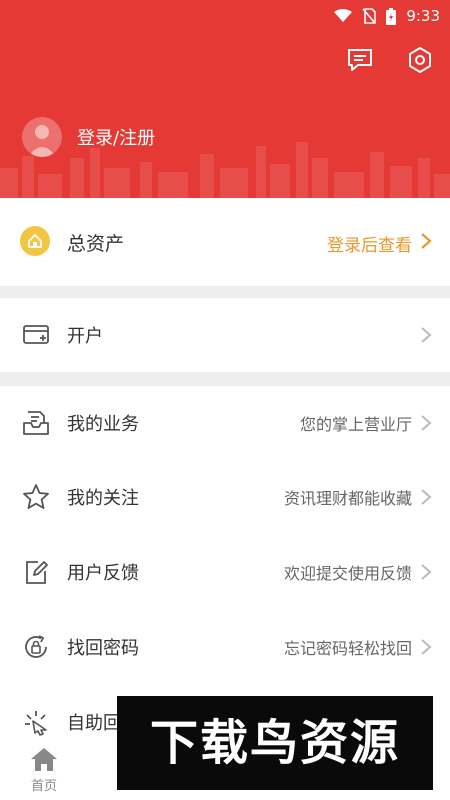 The width and height of the screenshot is (450, 800). I want to click on login-register-link: 登录/注册, so click(116, 137).